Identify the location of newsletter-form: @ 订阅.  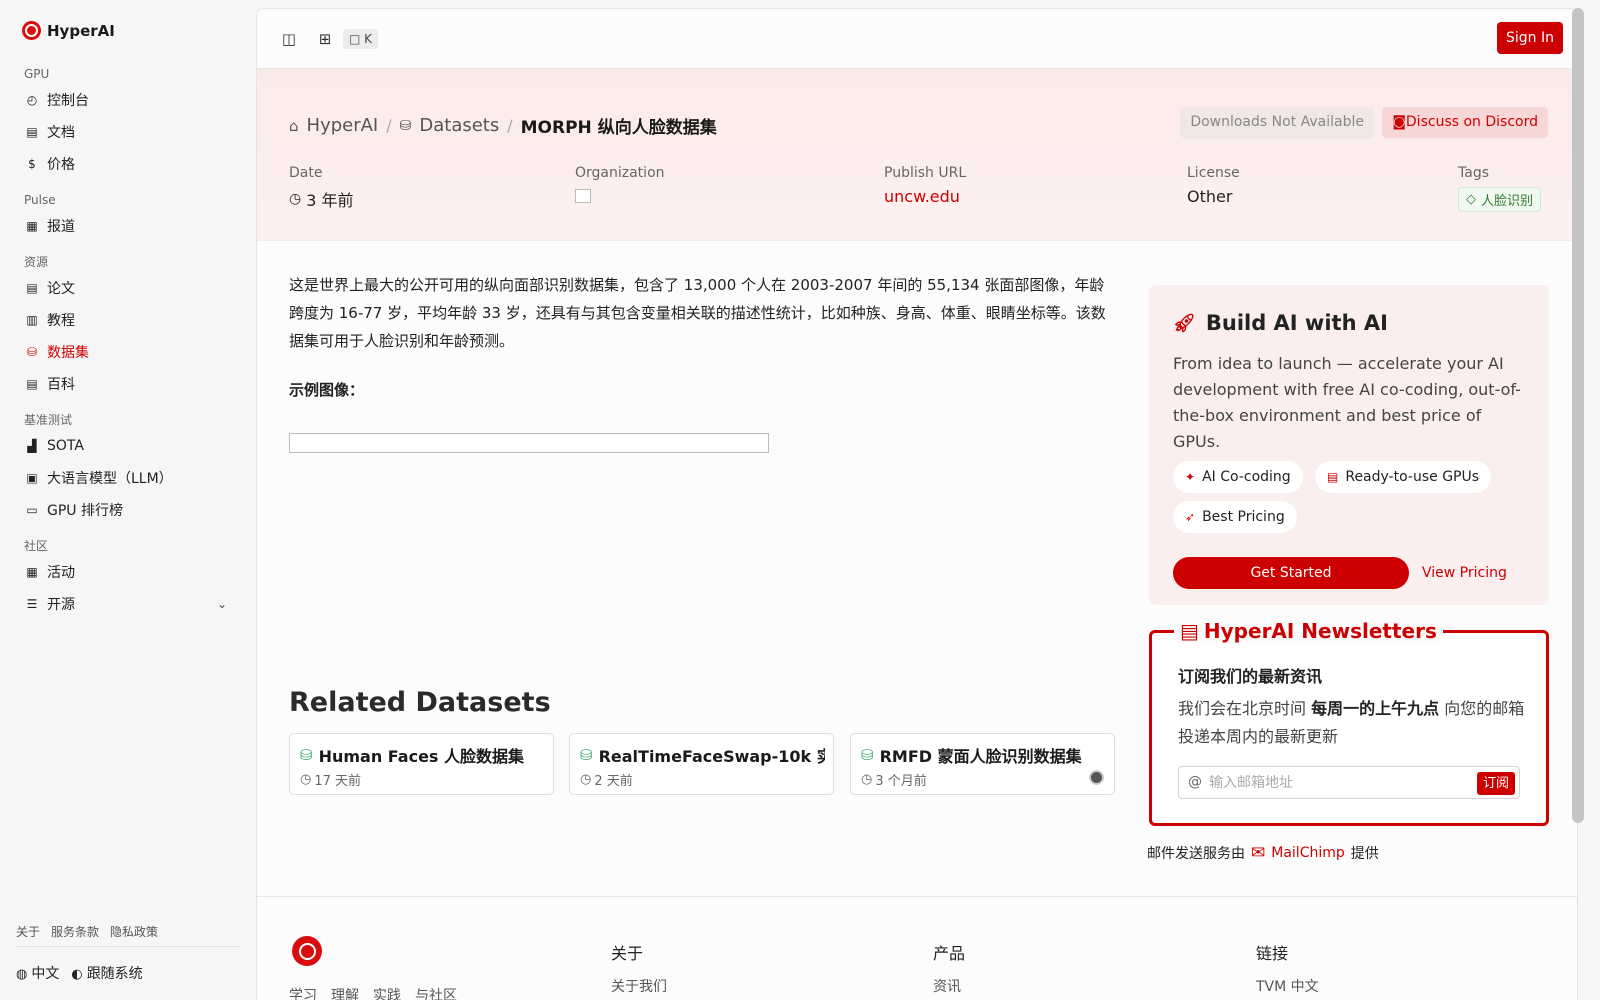
(1349, 782).